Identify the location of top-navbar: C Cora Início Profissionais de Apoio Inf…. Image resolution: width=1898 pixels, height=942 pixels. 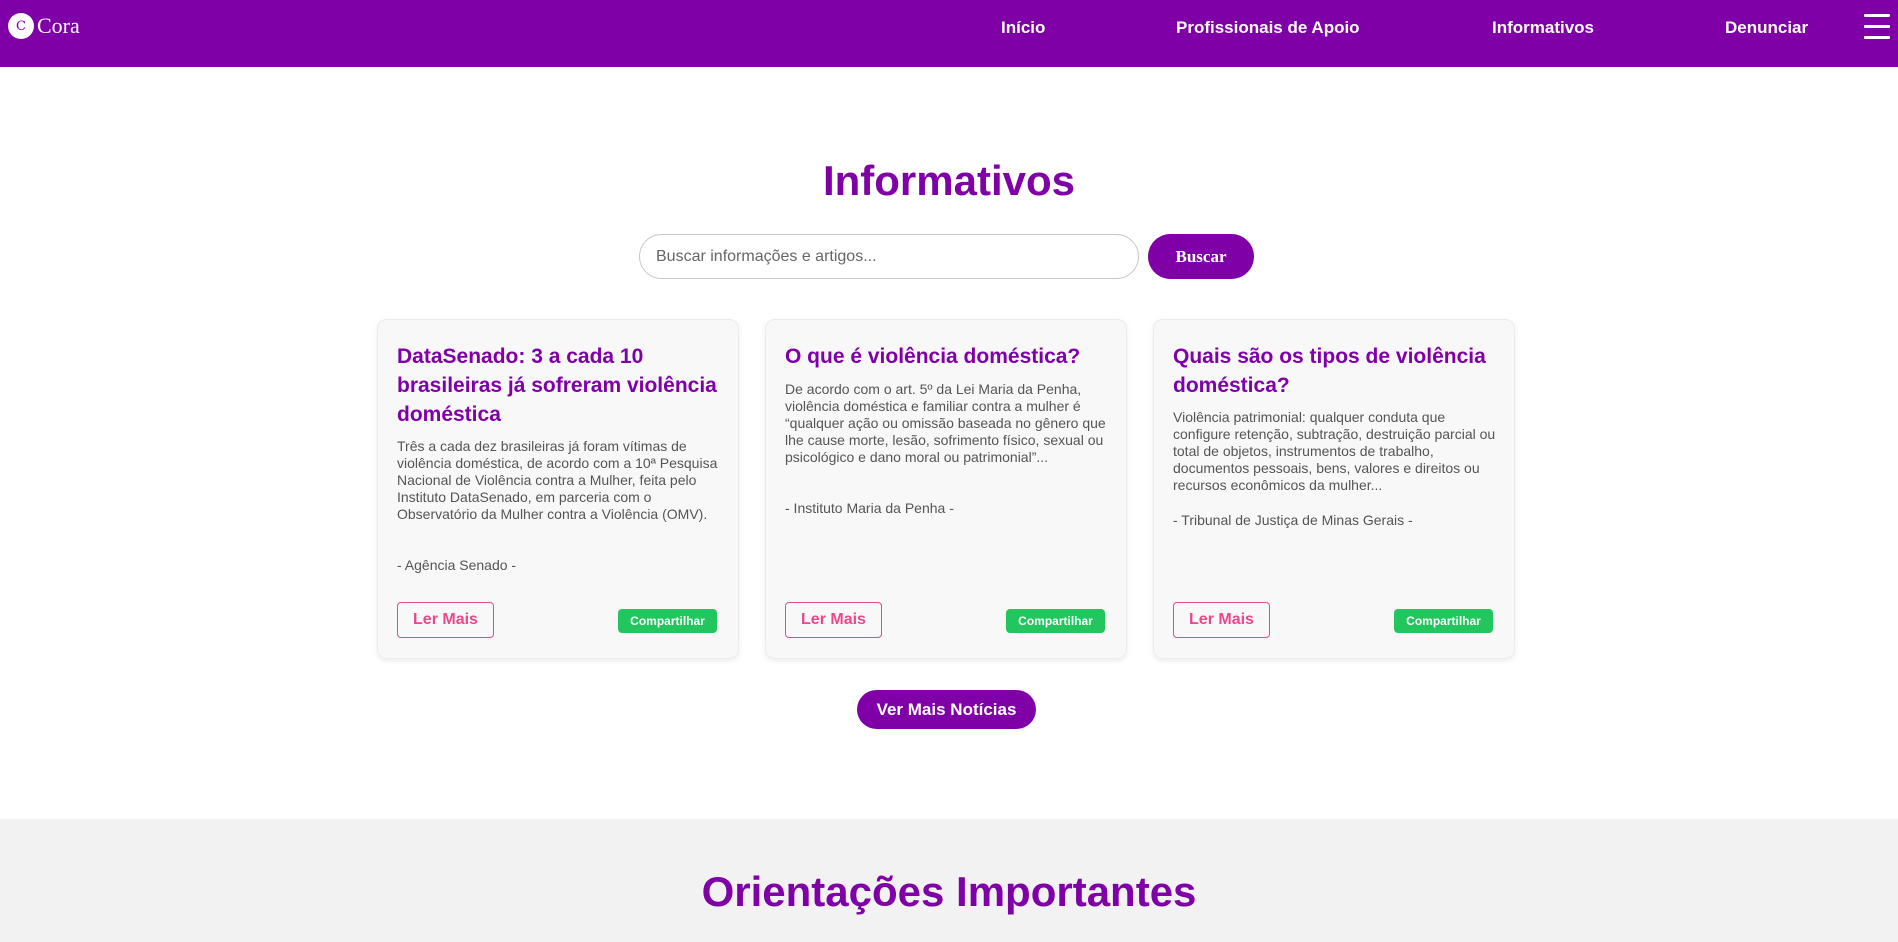
(949, 33).